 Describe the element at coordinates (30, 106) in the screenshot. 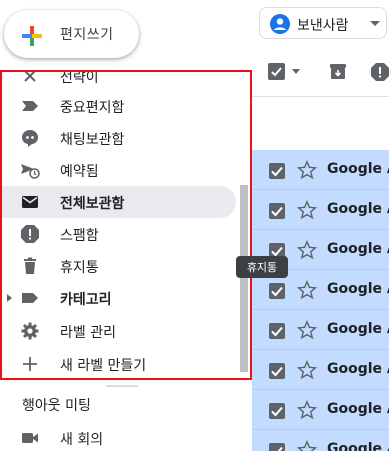

I see `label-important-icon` at that location.